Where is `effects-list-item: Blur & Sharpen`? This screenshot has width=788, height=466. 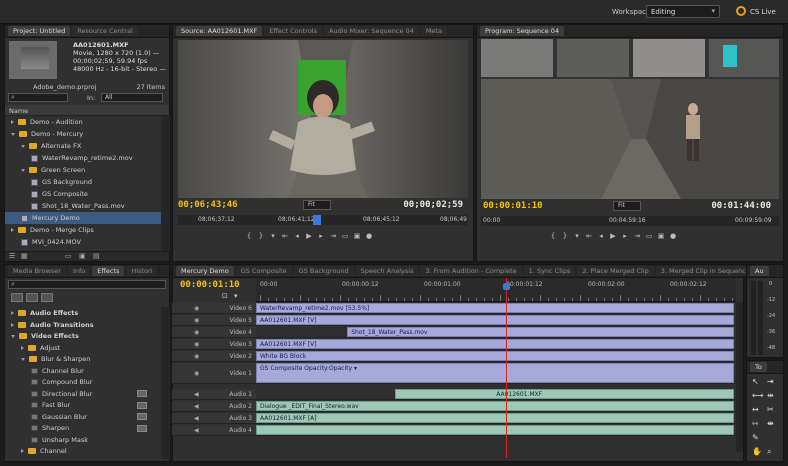 effects-list-item: Blur & Sharpen is located at coordinates (83, 359).